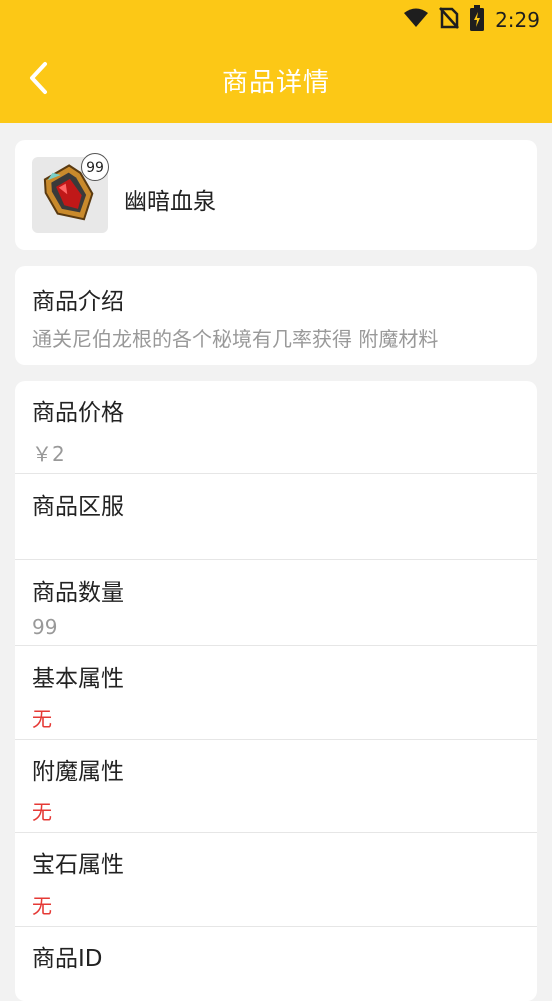 Image resolution: width=552 pixels, height=1001 pixels. Describe the element at coordinates (275, 83) in the screenshot. I see `page-title: 商品详情` at that location.